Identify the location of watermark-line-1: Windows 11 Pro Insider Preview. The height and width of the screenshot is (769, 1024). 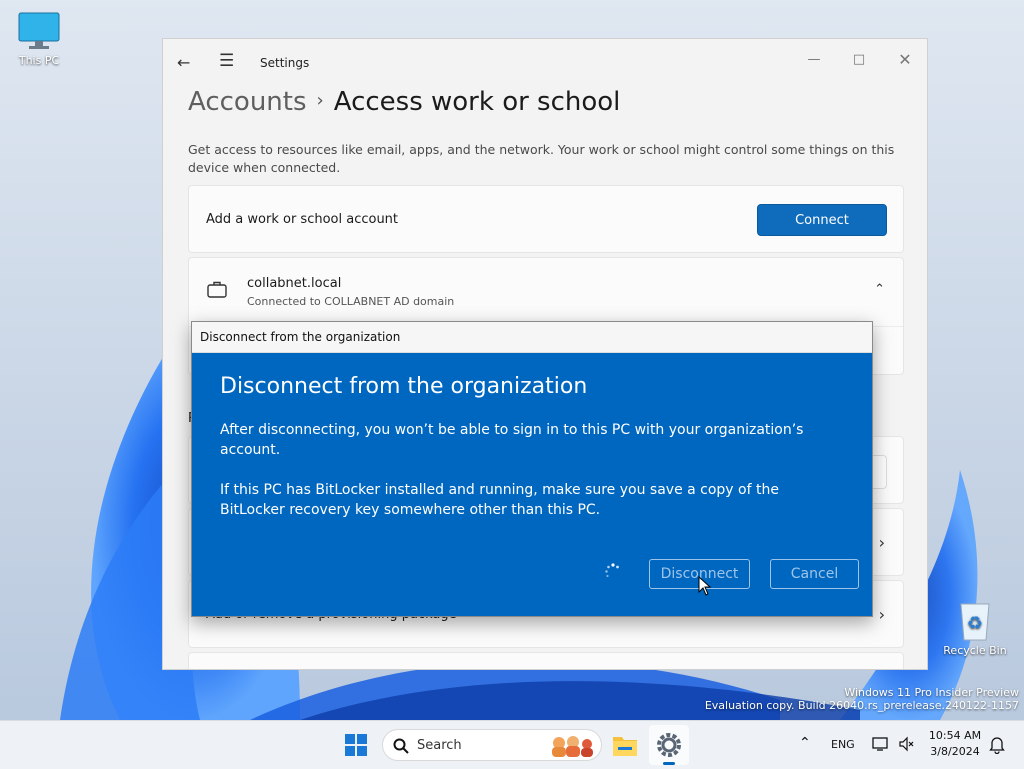
(931, 692).